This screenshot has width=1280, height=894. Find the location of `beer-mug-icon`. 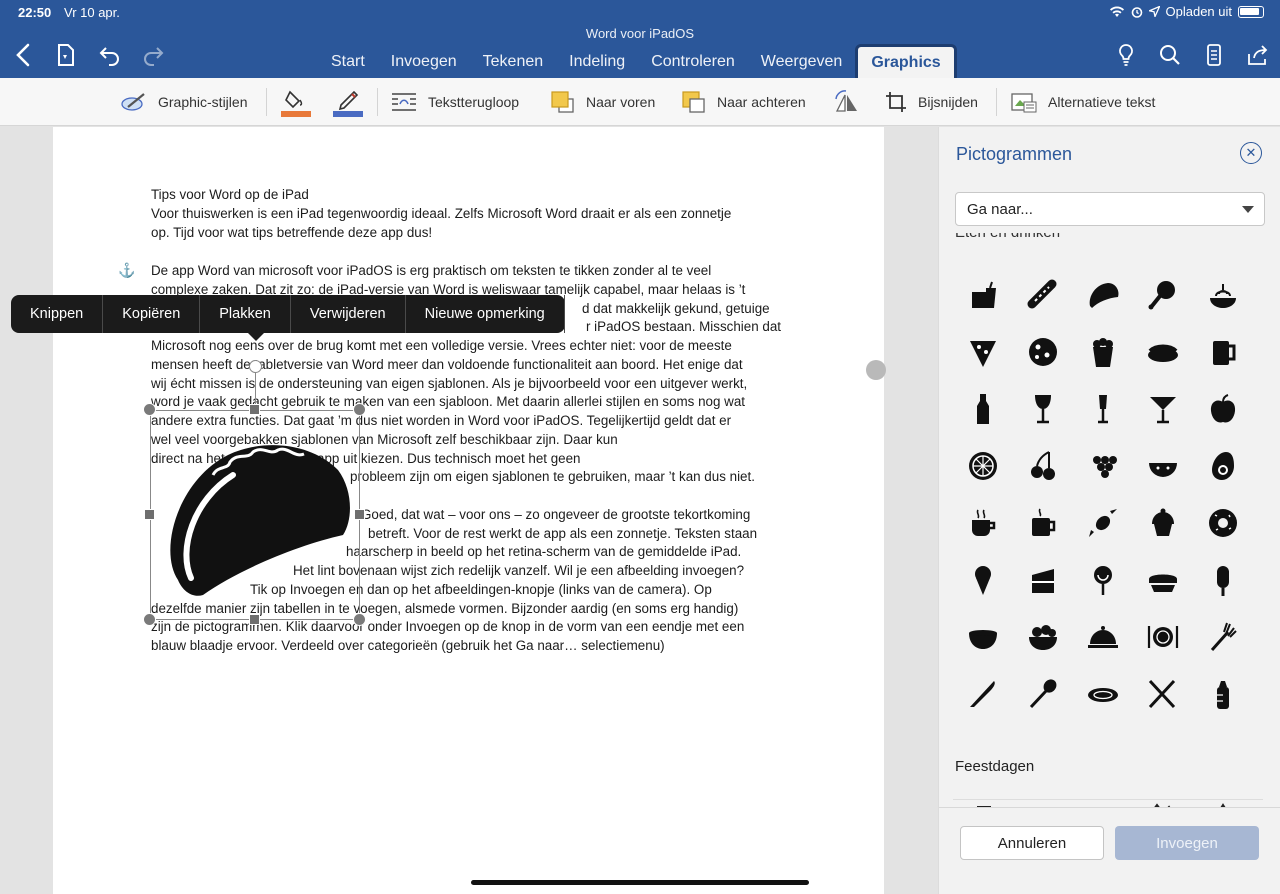

beer-mug-icon is located at coordinates (1223, 352).